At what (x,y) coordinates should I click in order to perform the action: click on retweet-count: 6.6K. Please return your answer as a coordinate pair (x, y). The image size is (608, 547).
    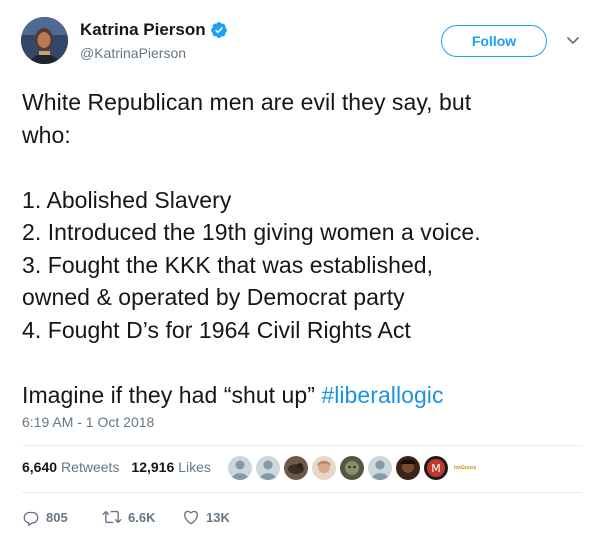
    Looking at the image, I should click on (142, 517).